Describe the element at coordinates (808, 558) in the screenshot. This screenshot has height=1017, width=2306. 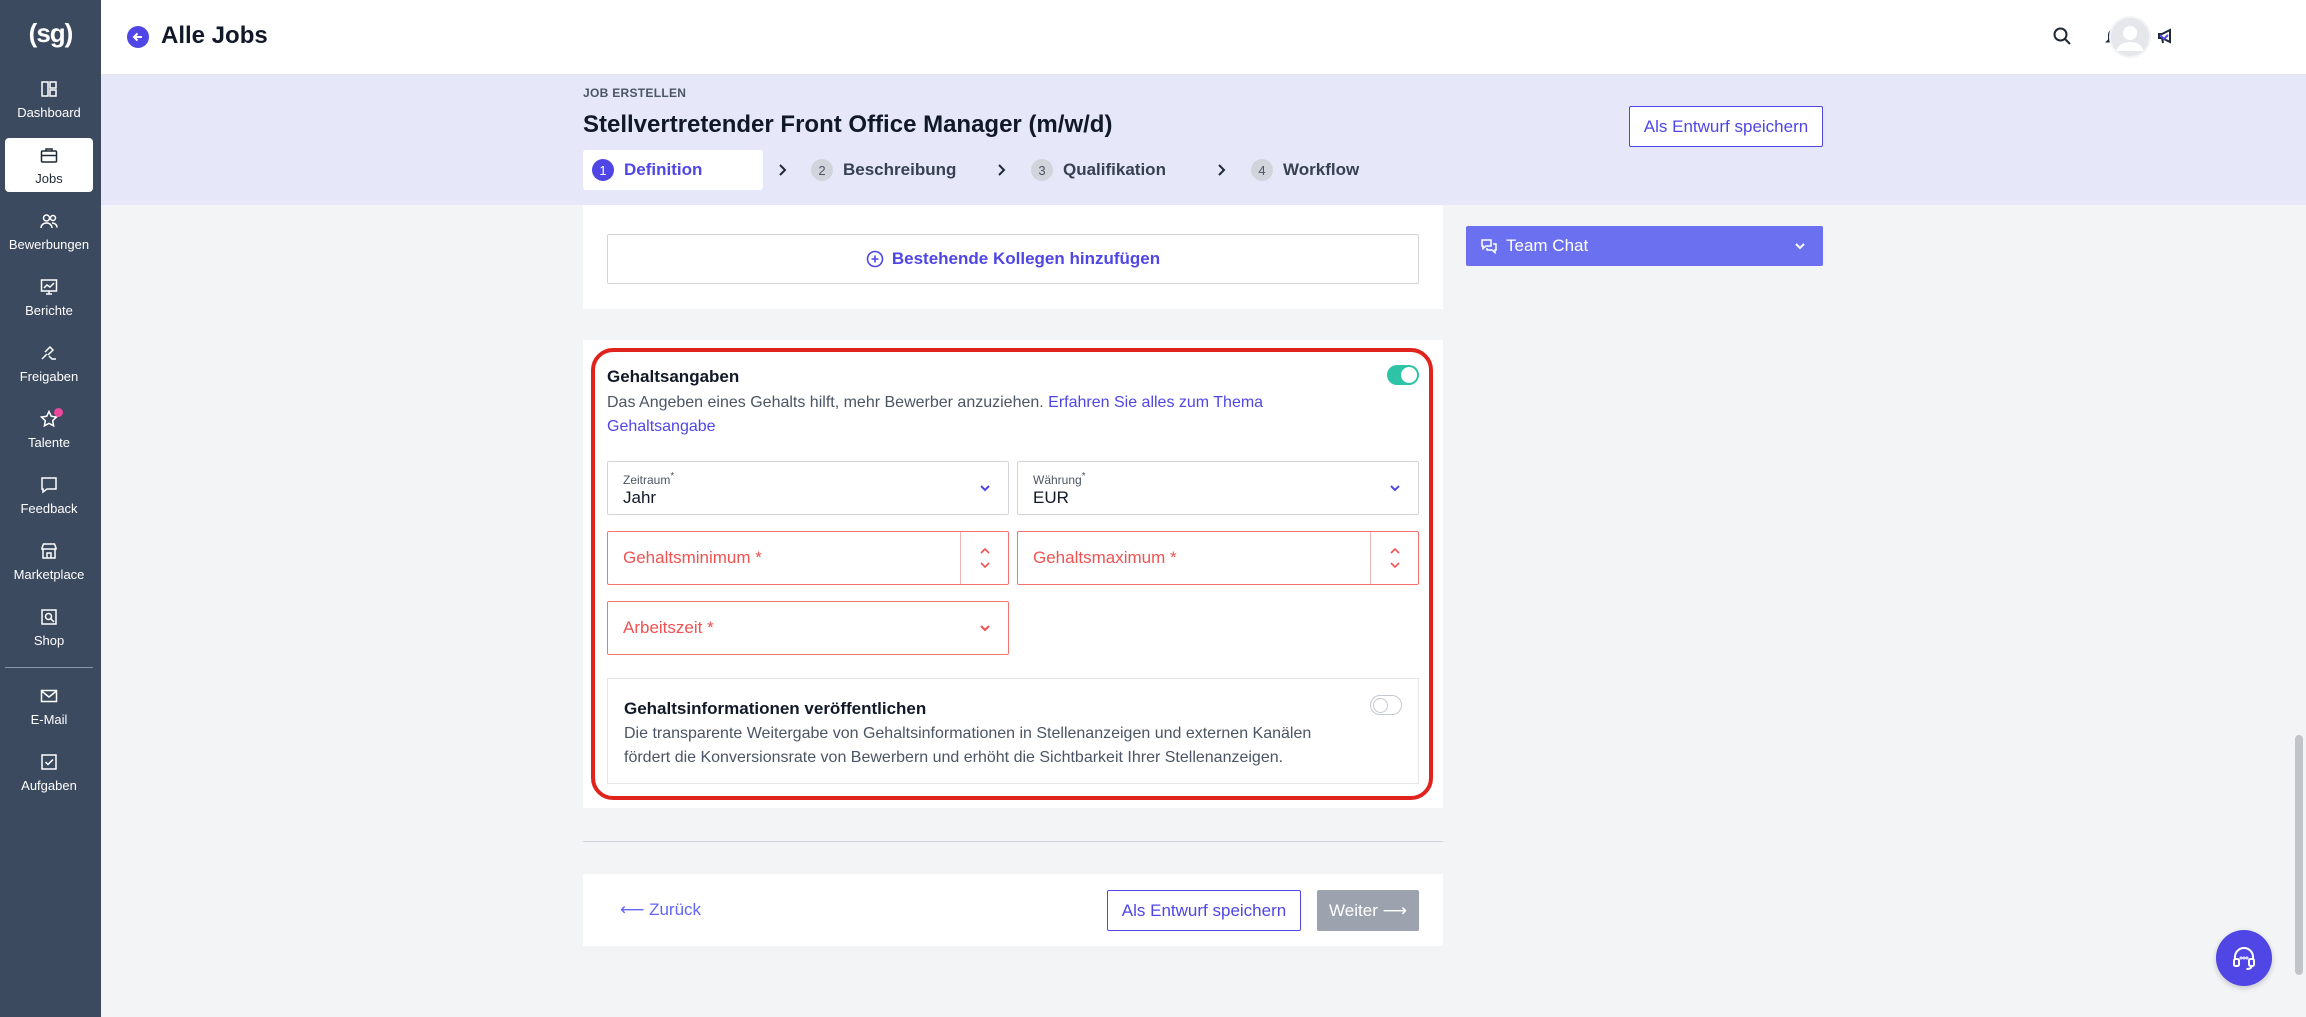
I see `salary-min-input: Gehaltsminimum *` at that location.